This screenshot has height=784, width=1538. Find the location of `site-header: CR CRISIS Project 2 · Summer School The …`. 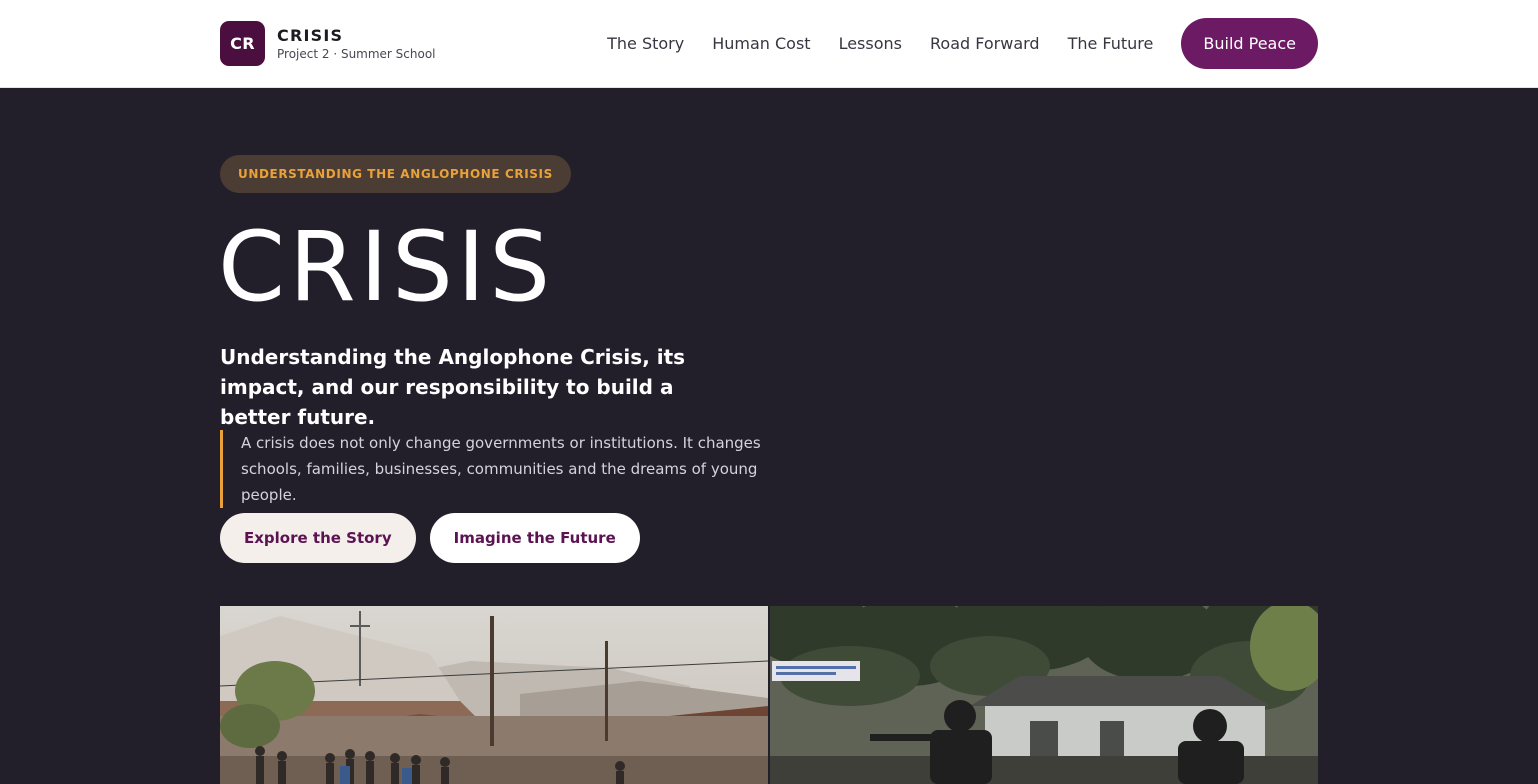

site-header: CR CRISIS Project 2 · Summer School The … is located at coordinates (769, 44).